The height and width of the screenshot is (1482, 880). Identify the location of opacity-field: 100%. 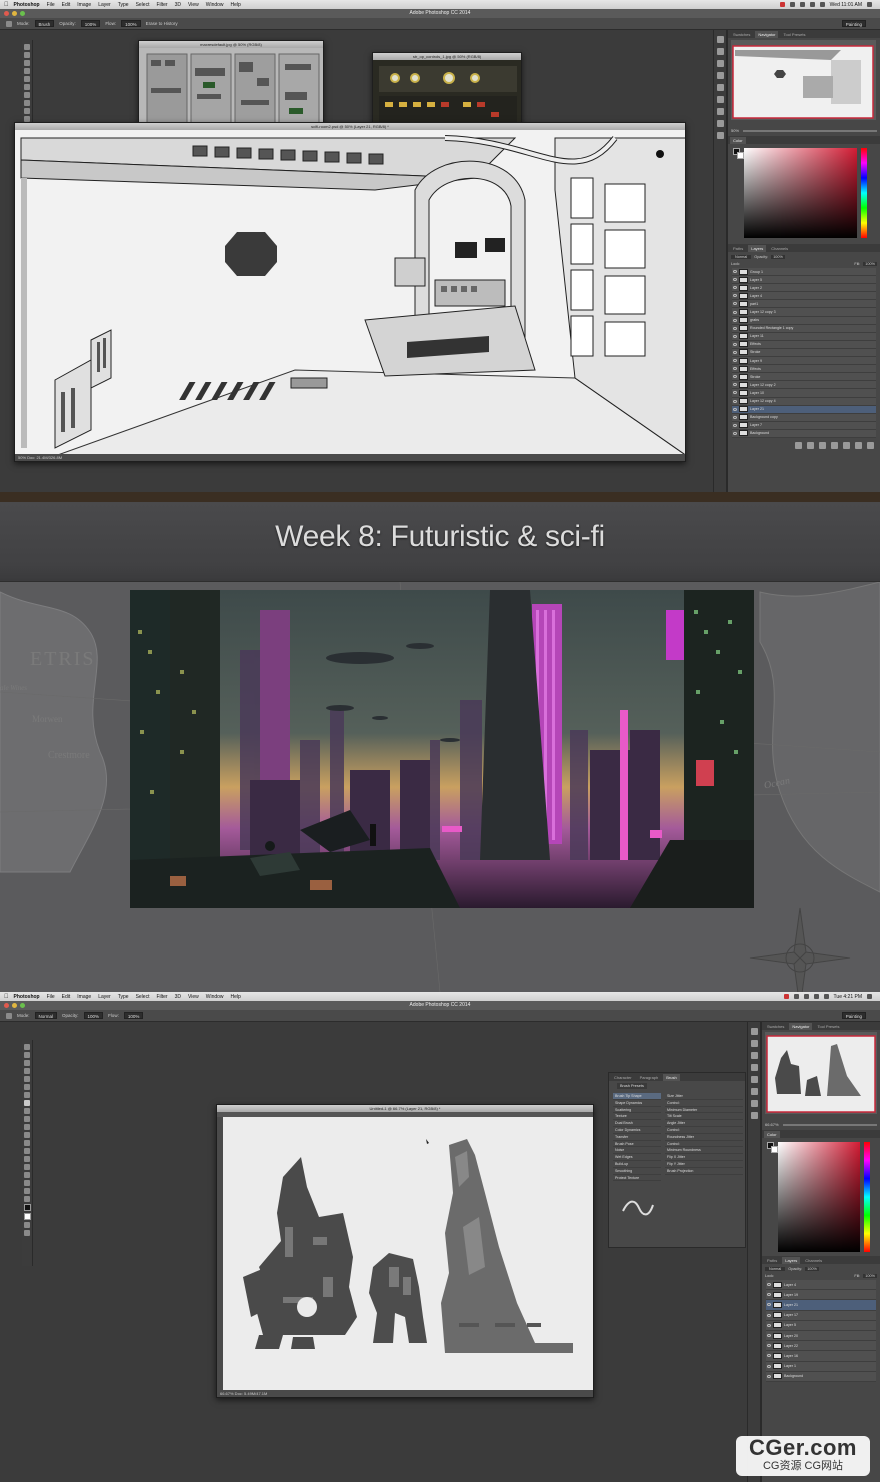
(90, 23).